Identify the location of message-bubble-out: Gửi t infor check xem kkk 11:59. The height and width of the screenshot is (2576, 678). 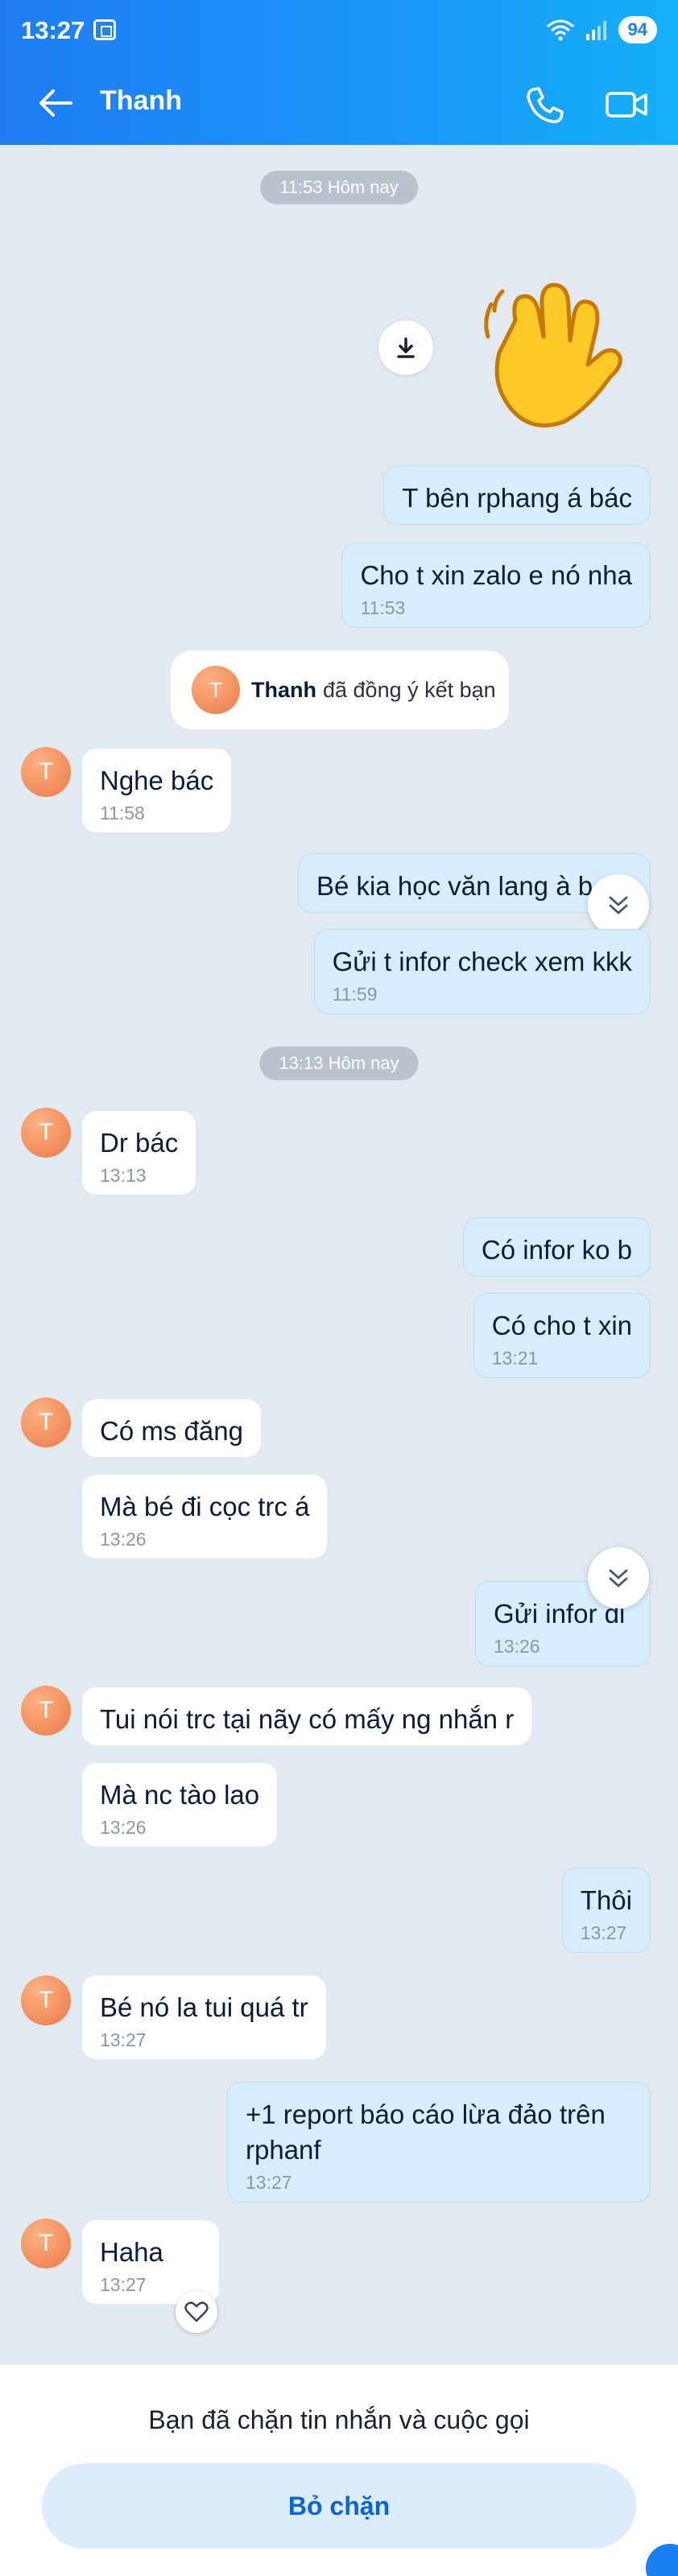
(482, 971).